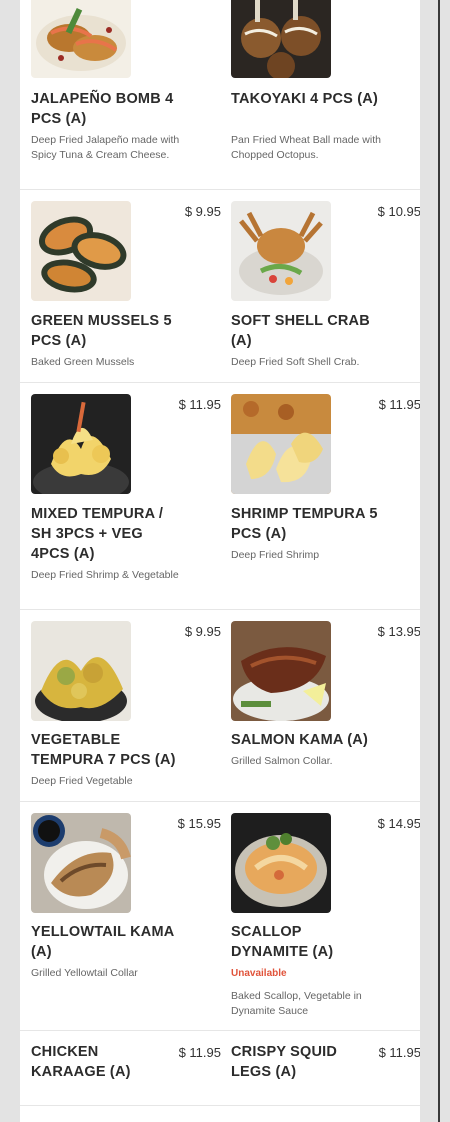 The height and width of the screenshot is (1122, 450). I want to click on item-price: $ 13.95, so click(398, 631).